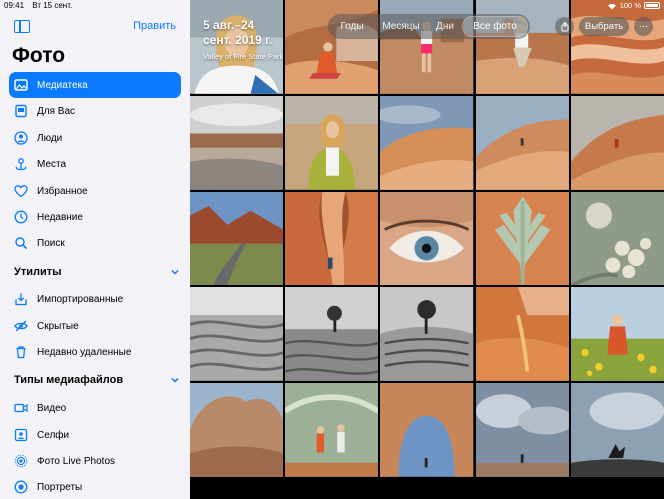 The width and height of the screenshot is (664, 499). I want to click on more-icon: ···, so click(643, 26).